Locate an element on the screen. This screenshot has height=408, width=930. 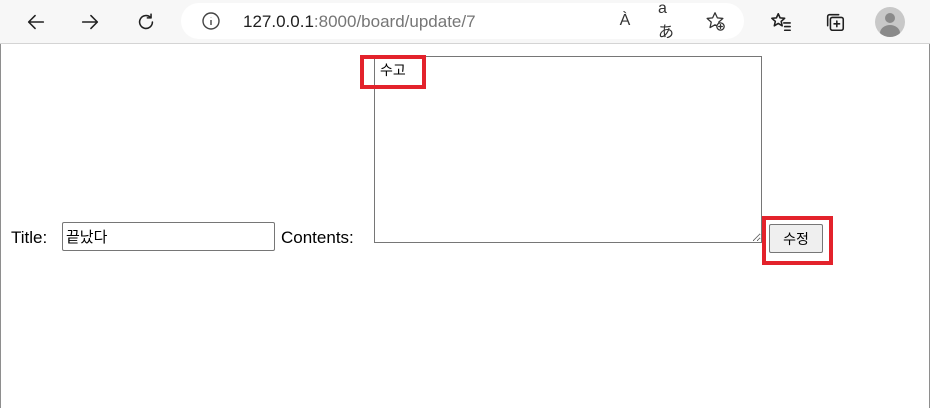
forward-icon is located at coordinates (90, 22).